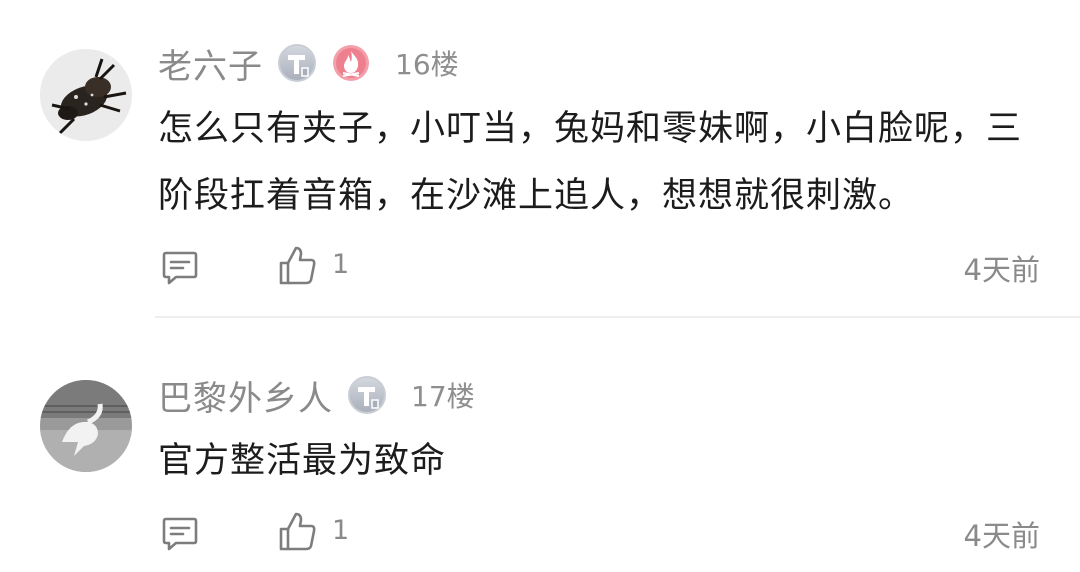 This screenshot has width=1080, height=572. I want to click on floor-number: 16楼, so click(427, 64).